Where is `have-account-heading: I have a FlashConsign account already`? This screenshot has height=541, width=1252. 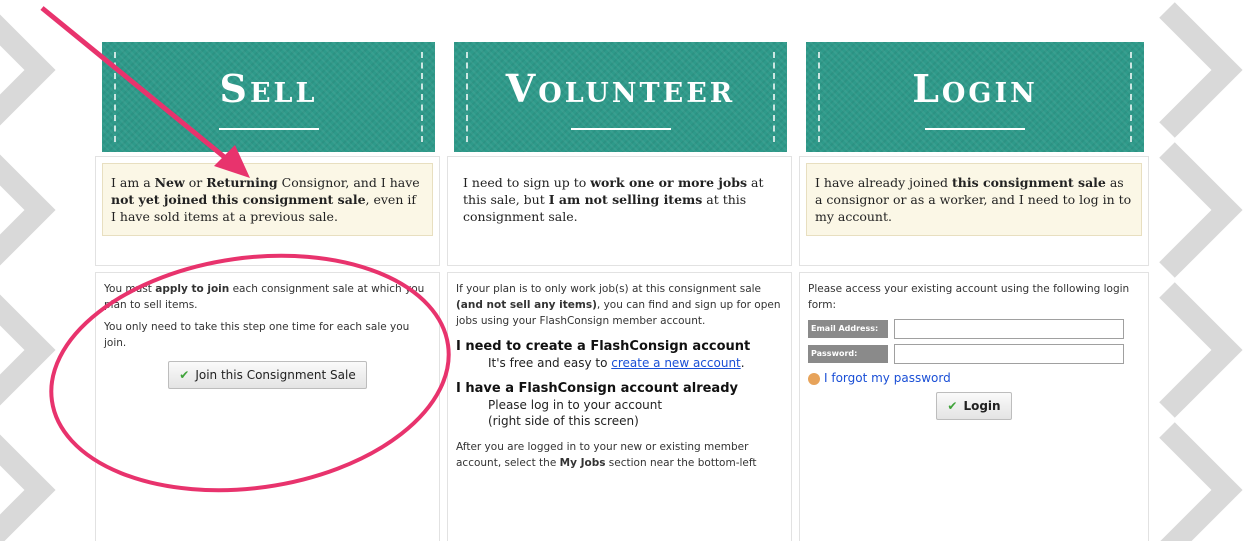
have-account-heading: I have a FlashConsign account already is located at coordinates (597, 388).